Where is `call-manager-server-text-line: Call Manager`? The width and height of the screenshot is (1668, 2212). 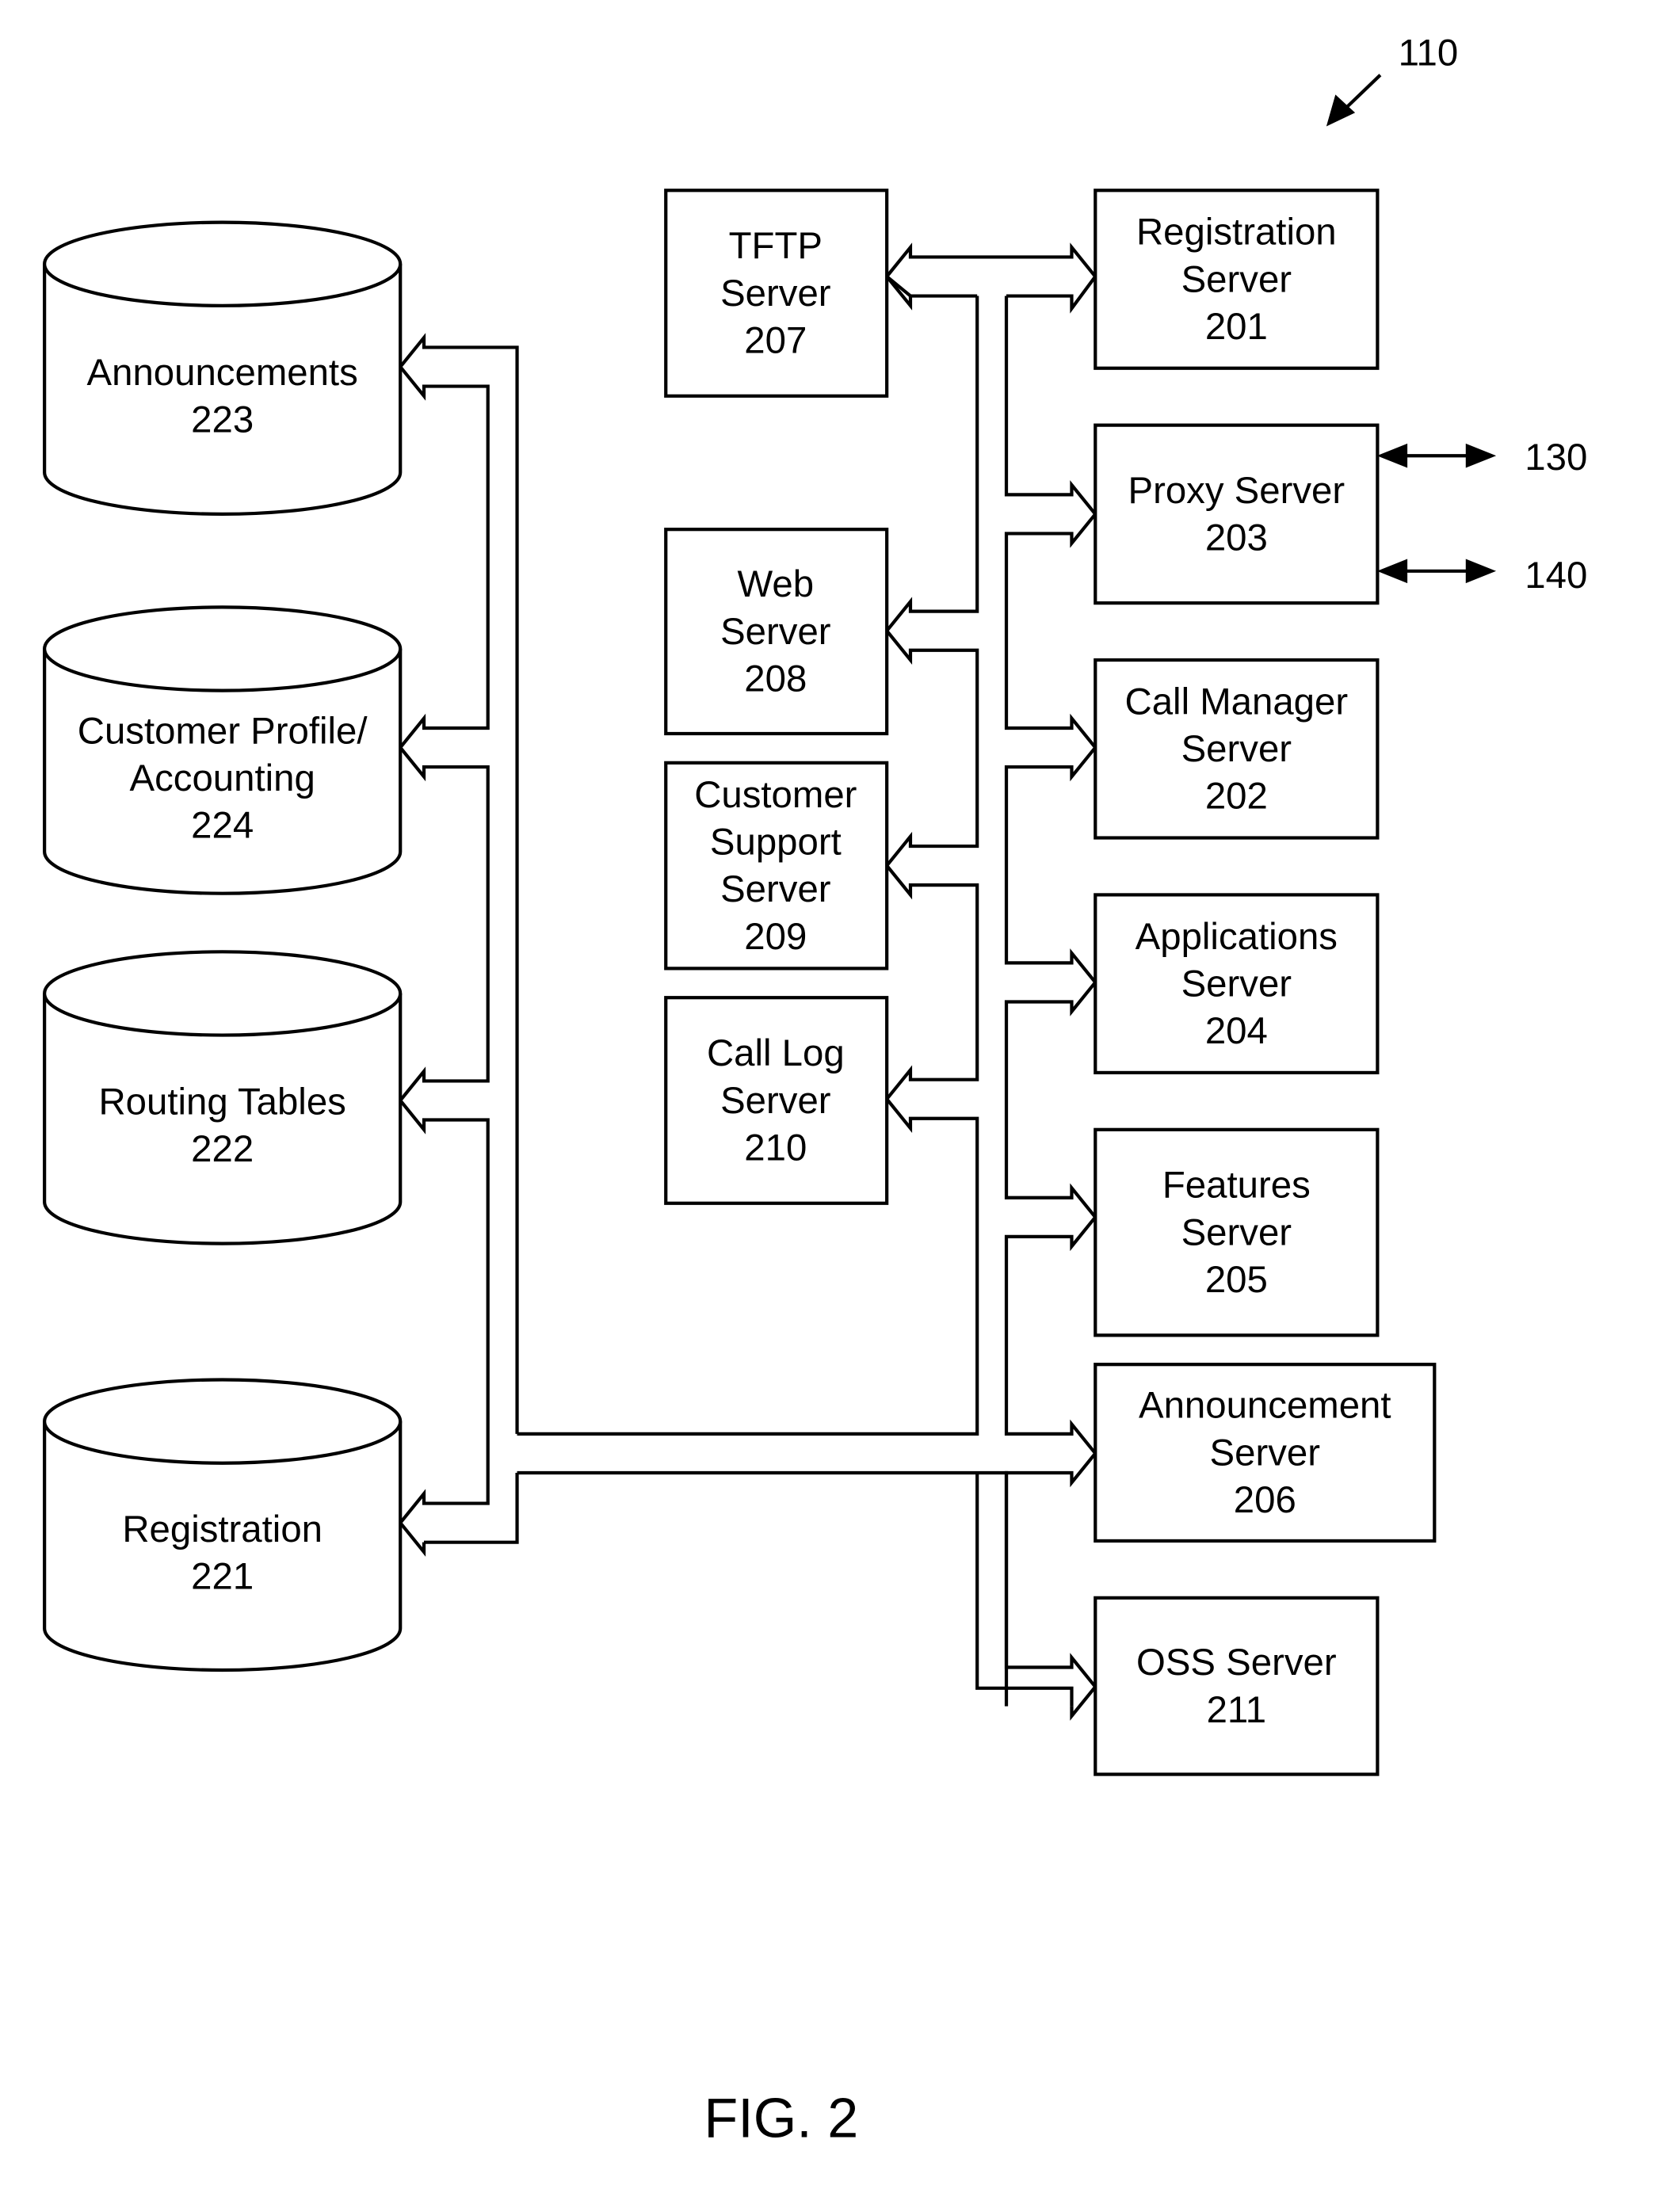 call-manager-server-text-line: Call Manager is located at coordinates (1237, 702).